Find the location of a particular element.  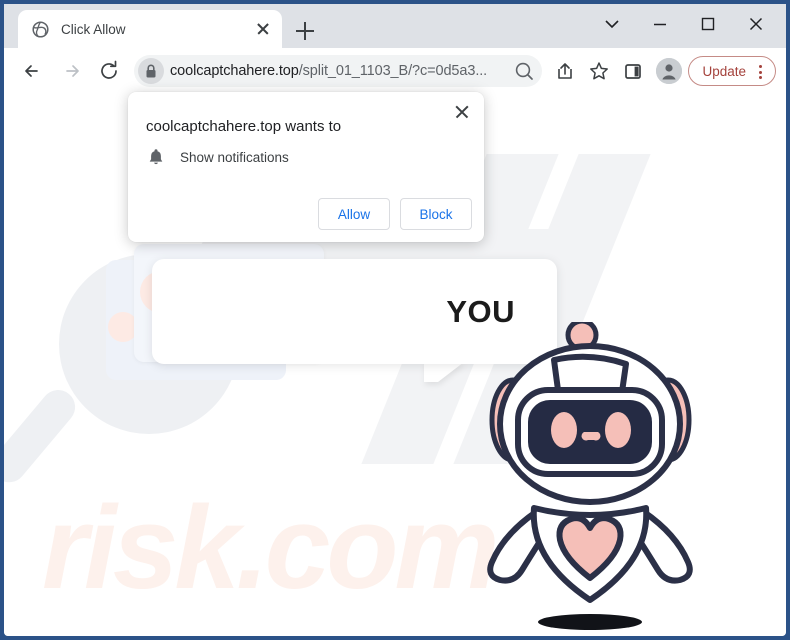

star-icon is located at coordinates (599, 71).